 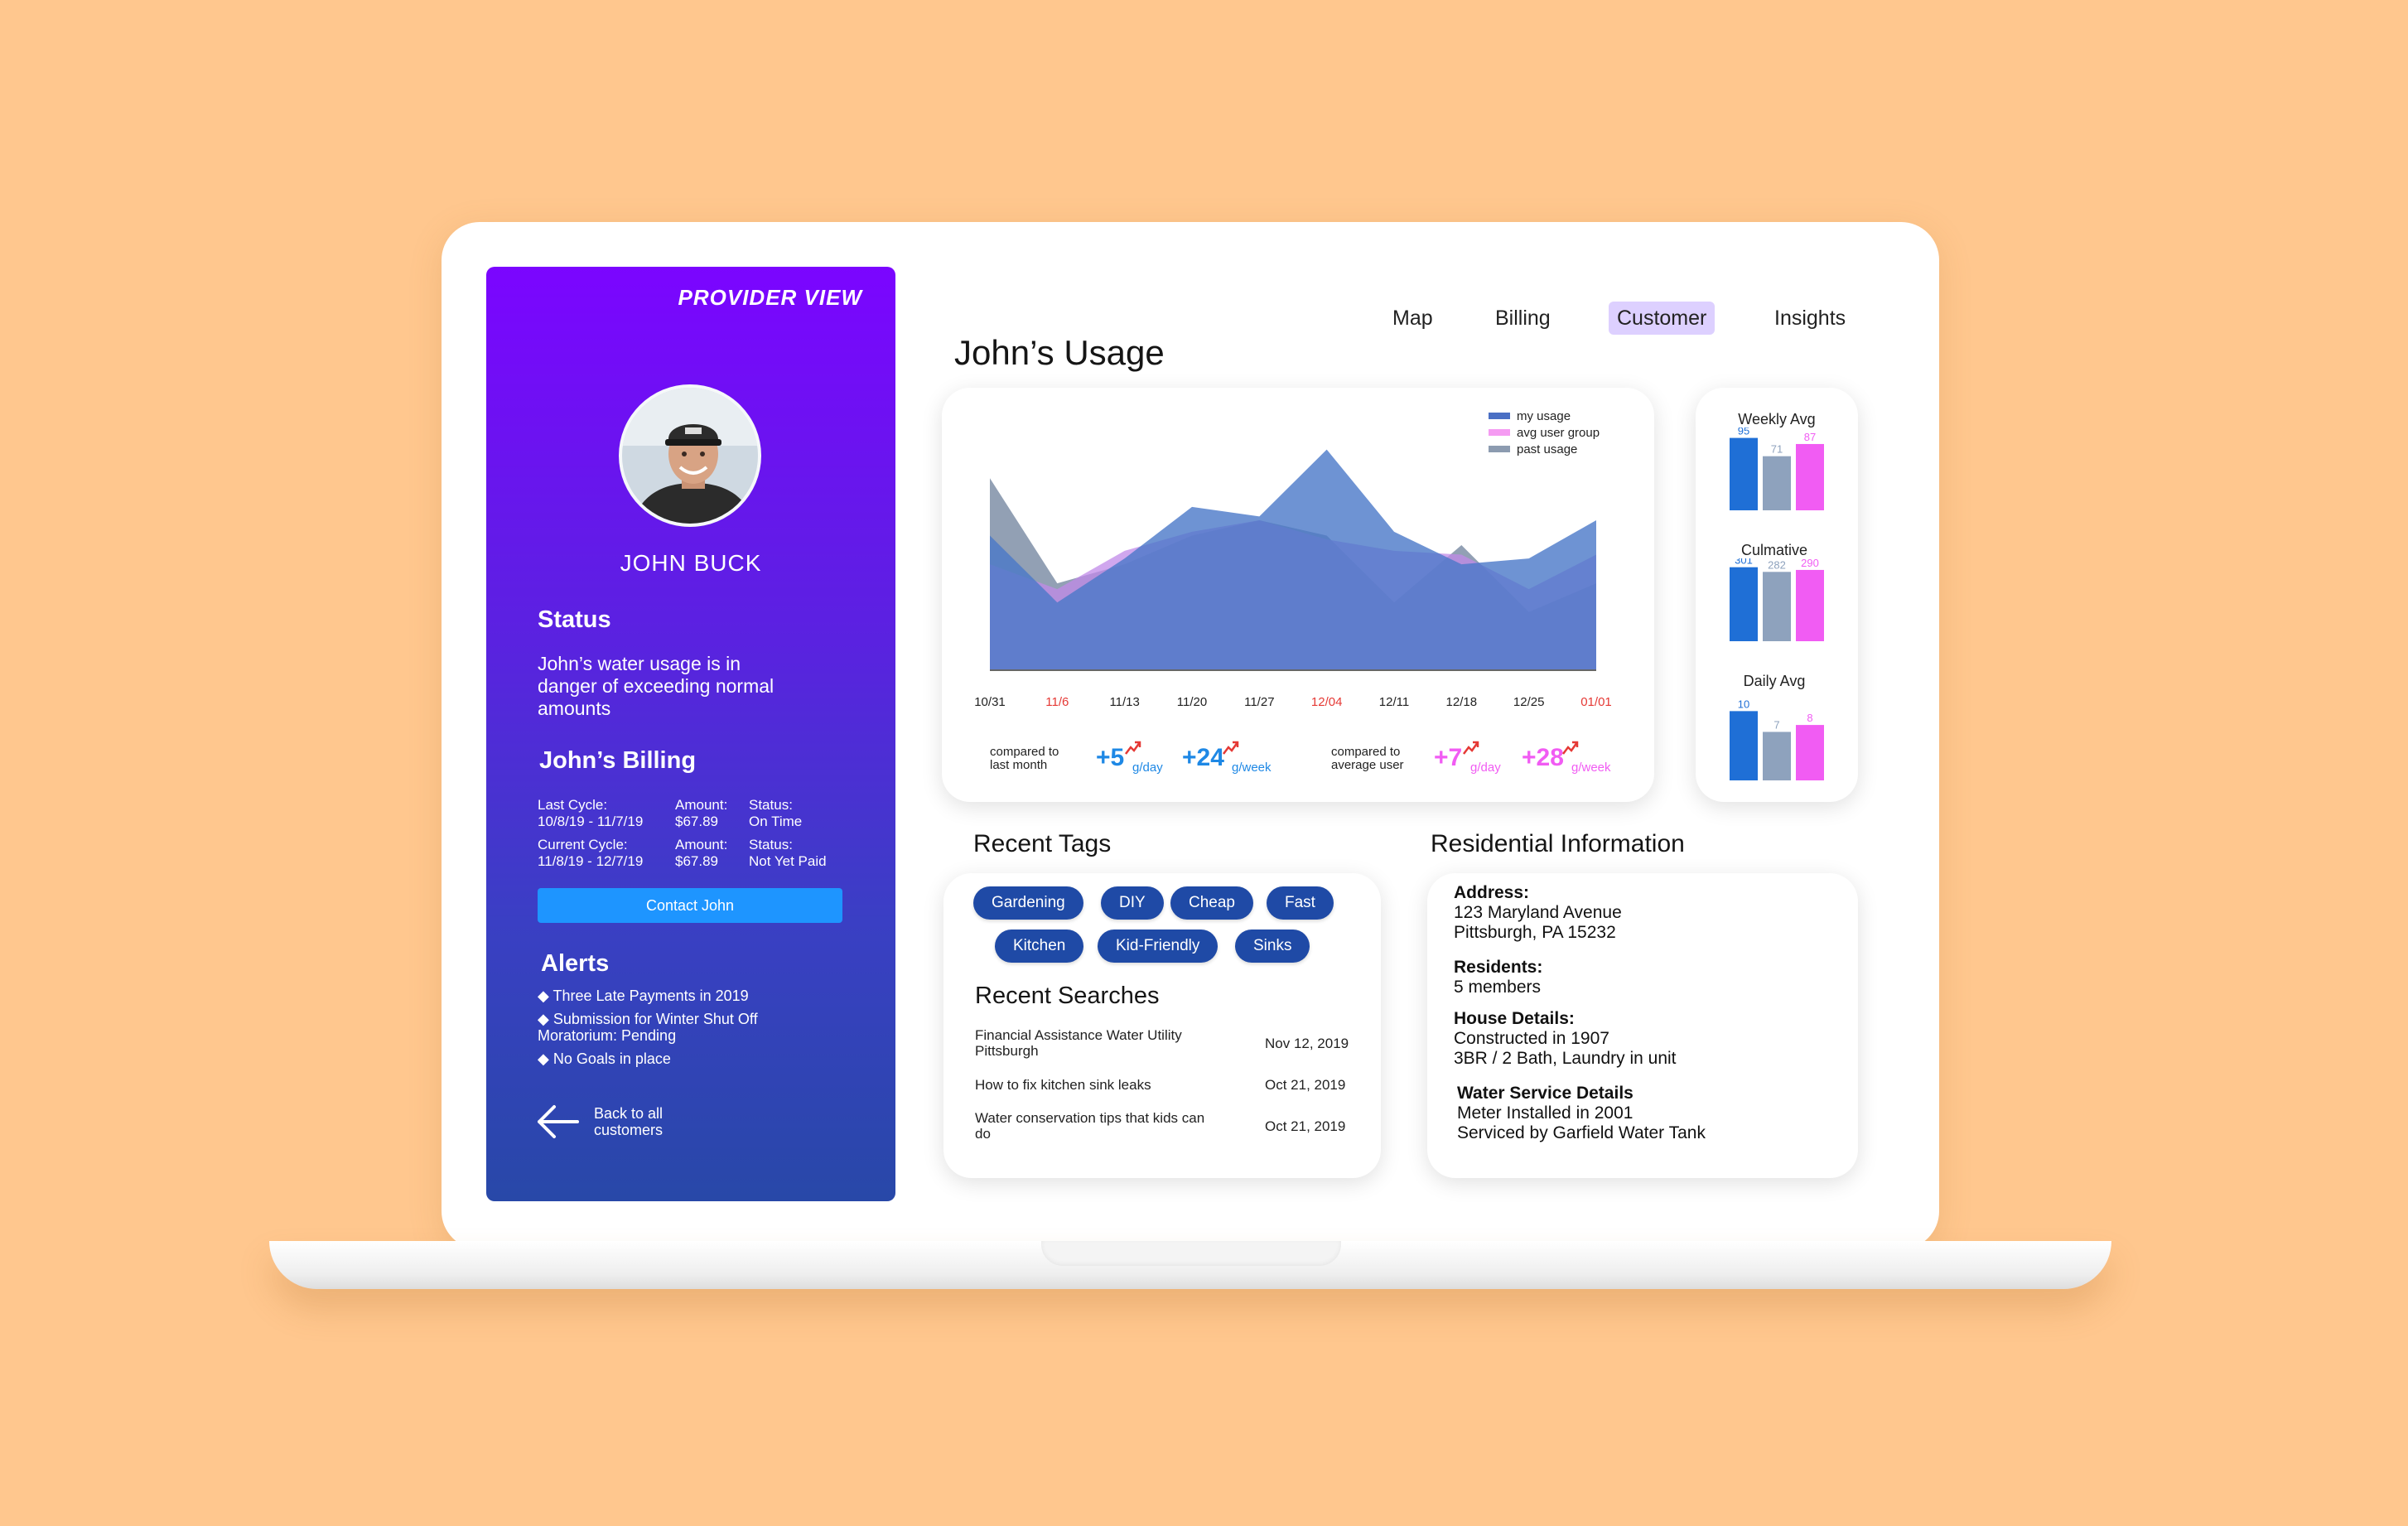 What do you see at coordinates (575, 963) in the screenshot?
I see `alerts-heading: Alerts` at bounding box center [575, 963].